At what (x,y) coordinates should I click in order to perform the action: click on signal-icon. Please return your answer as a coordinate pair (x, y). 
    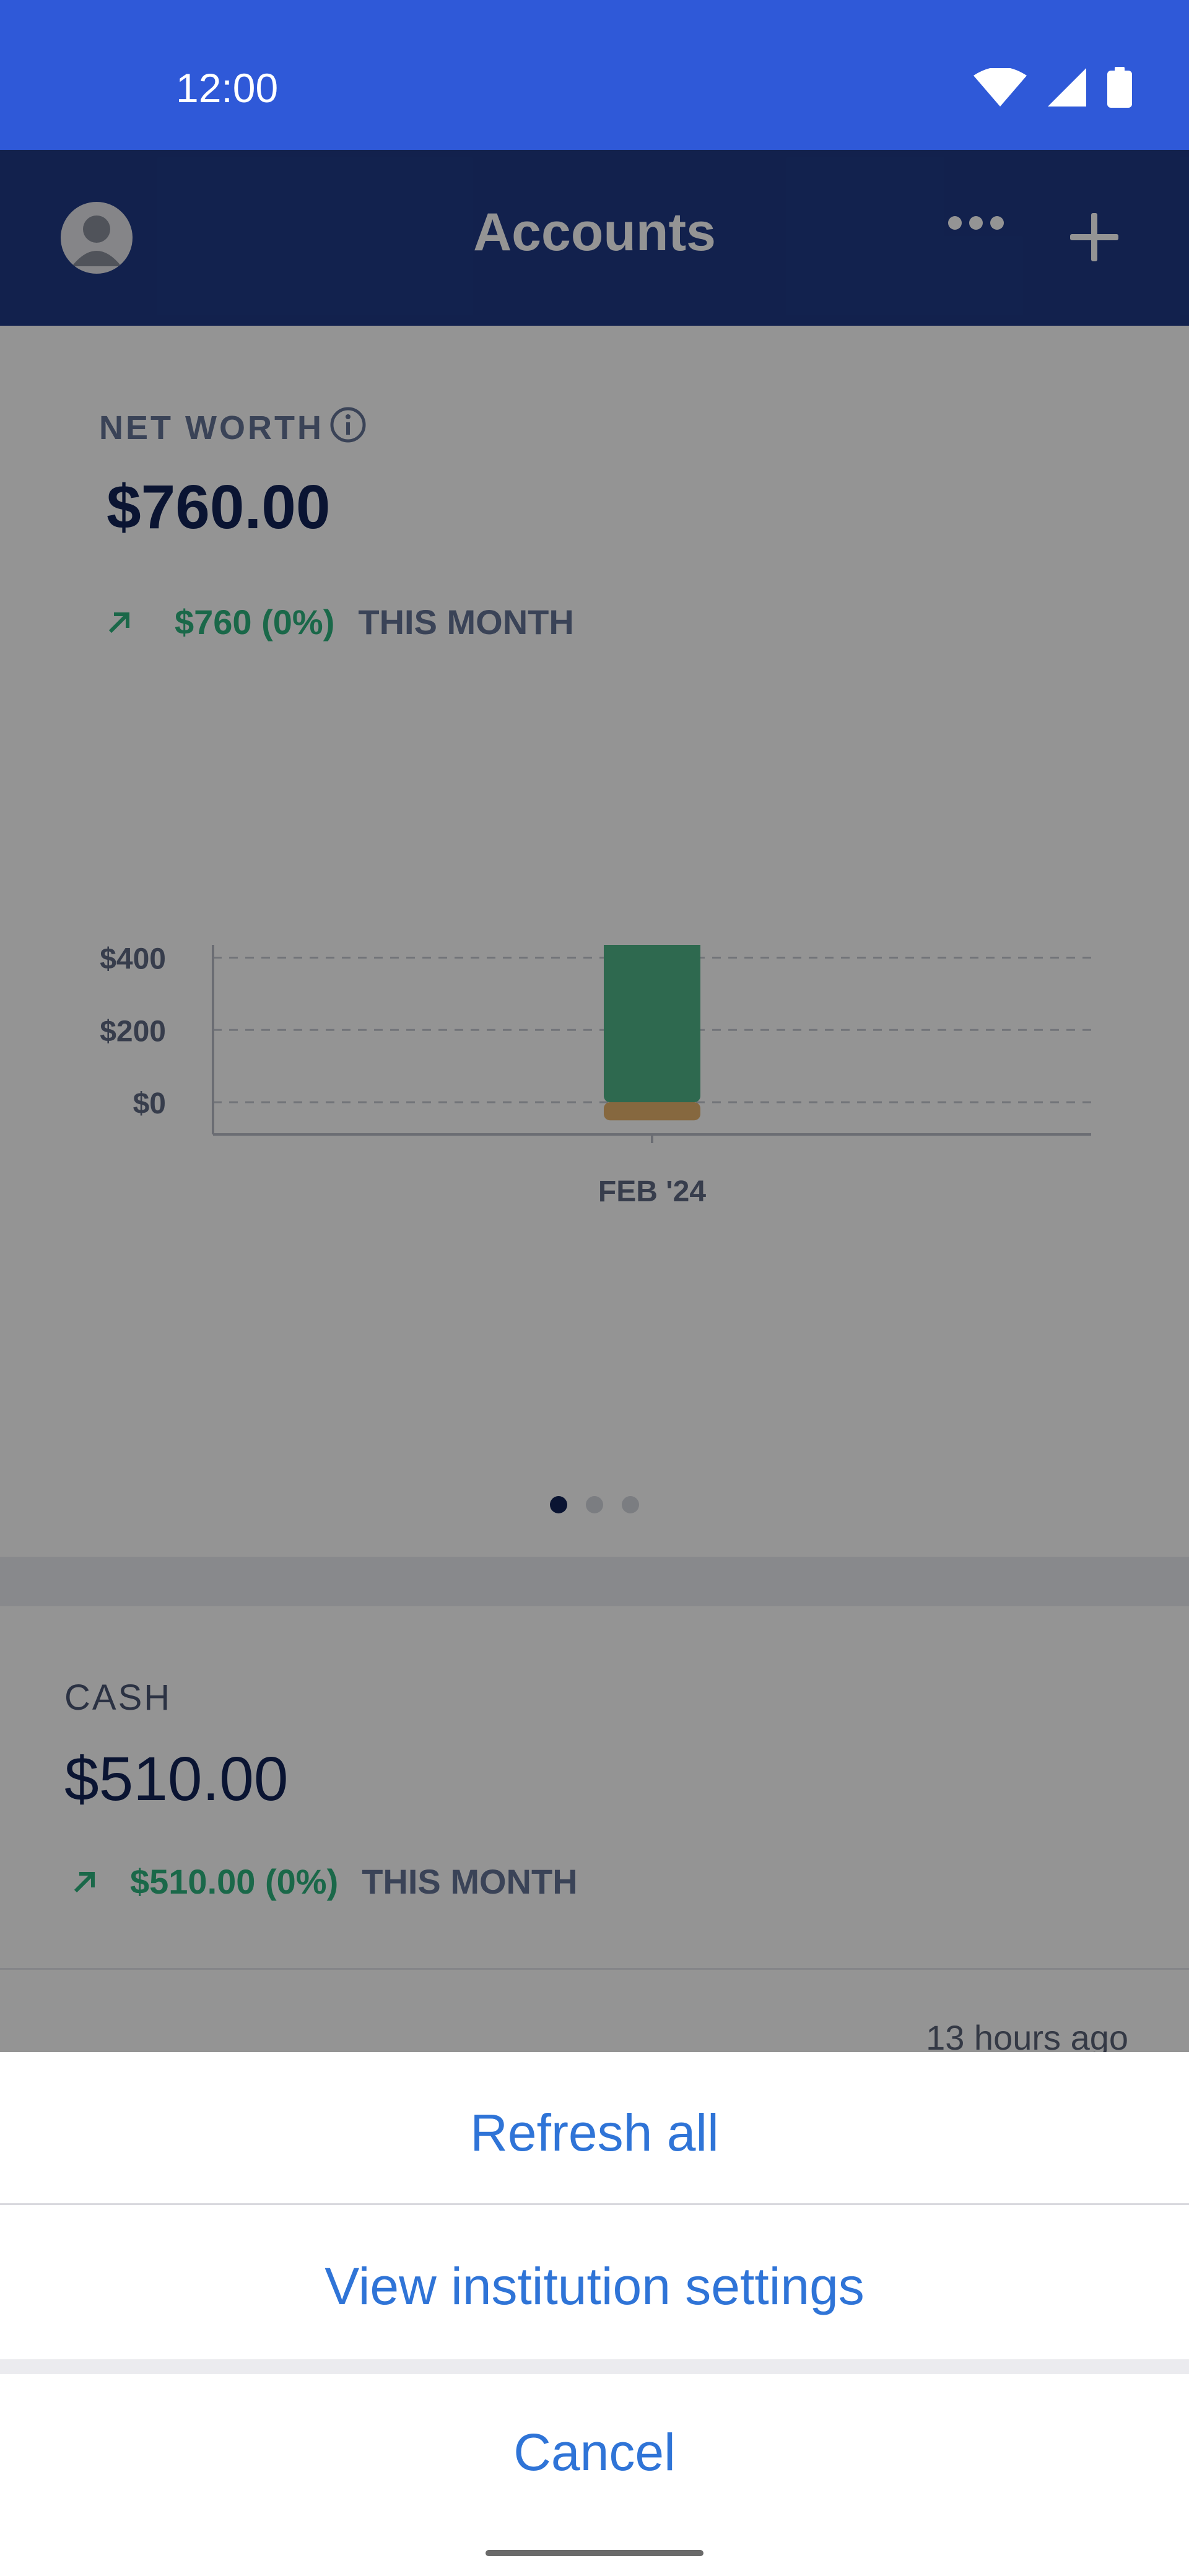
    Looking at the image, I should click on (1067, 87).